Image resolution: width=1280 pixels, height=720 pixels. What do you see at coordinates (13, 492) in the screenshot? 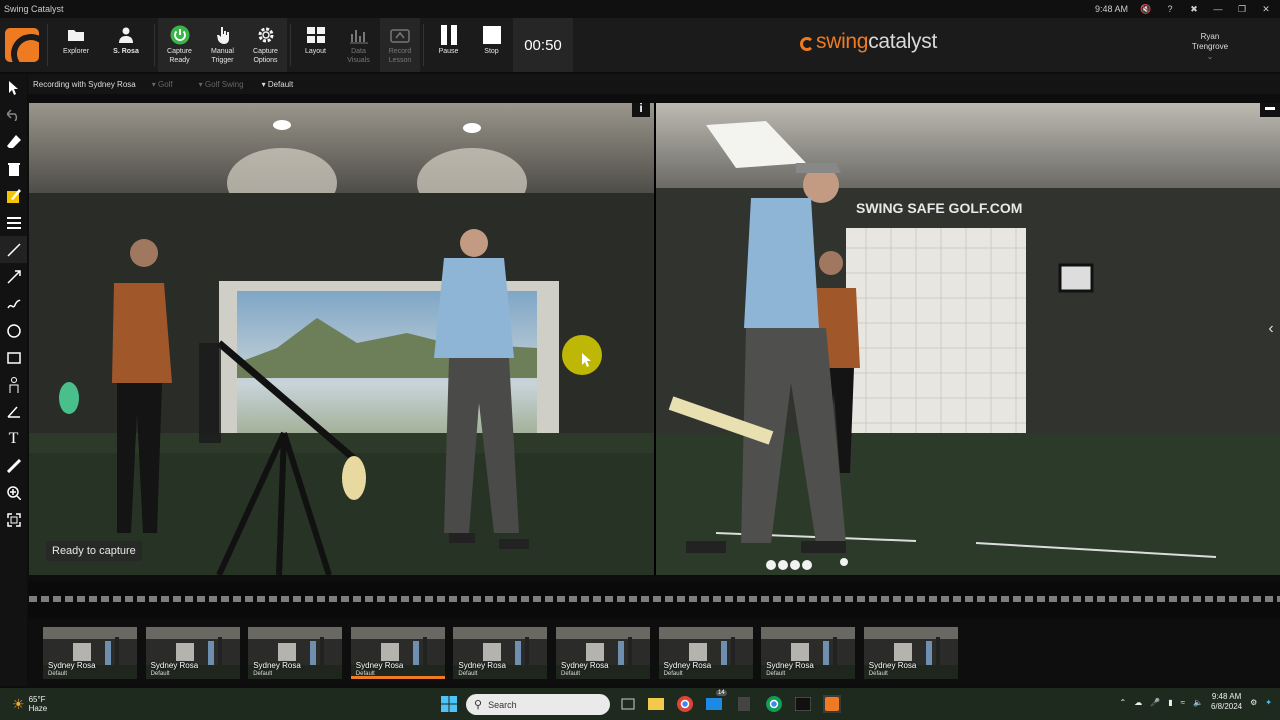
I see `zoom-icon` at bounding box center [13, 492].